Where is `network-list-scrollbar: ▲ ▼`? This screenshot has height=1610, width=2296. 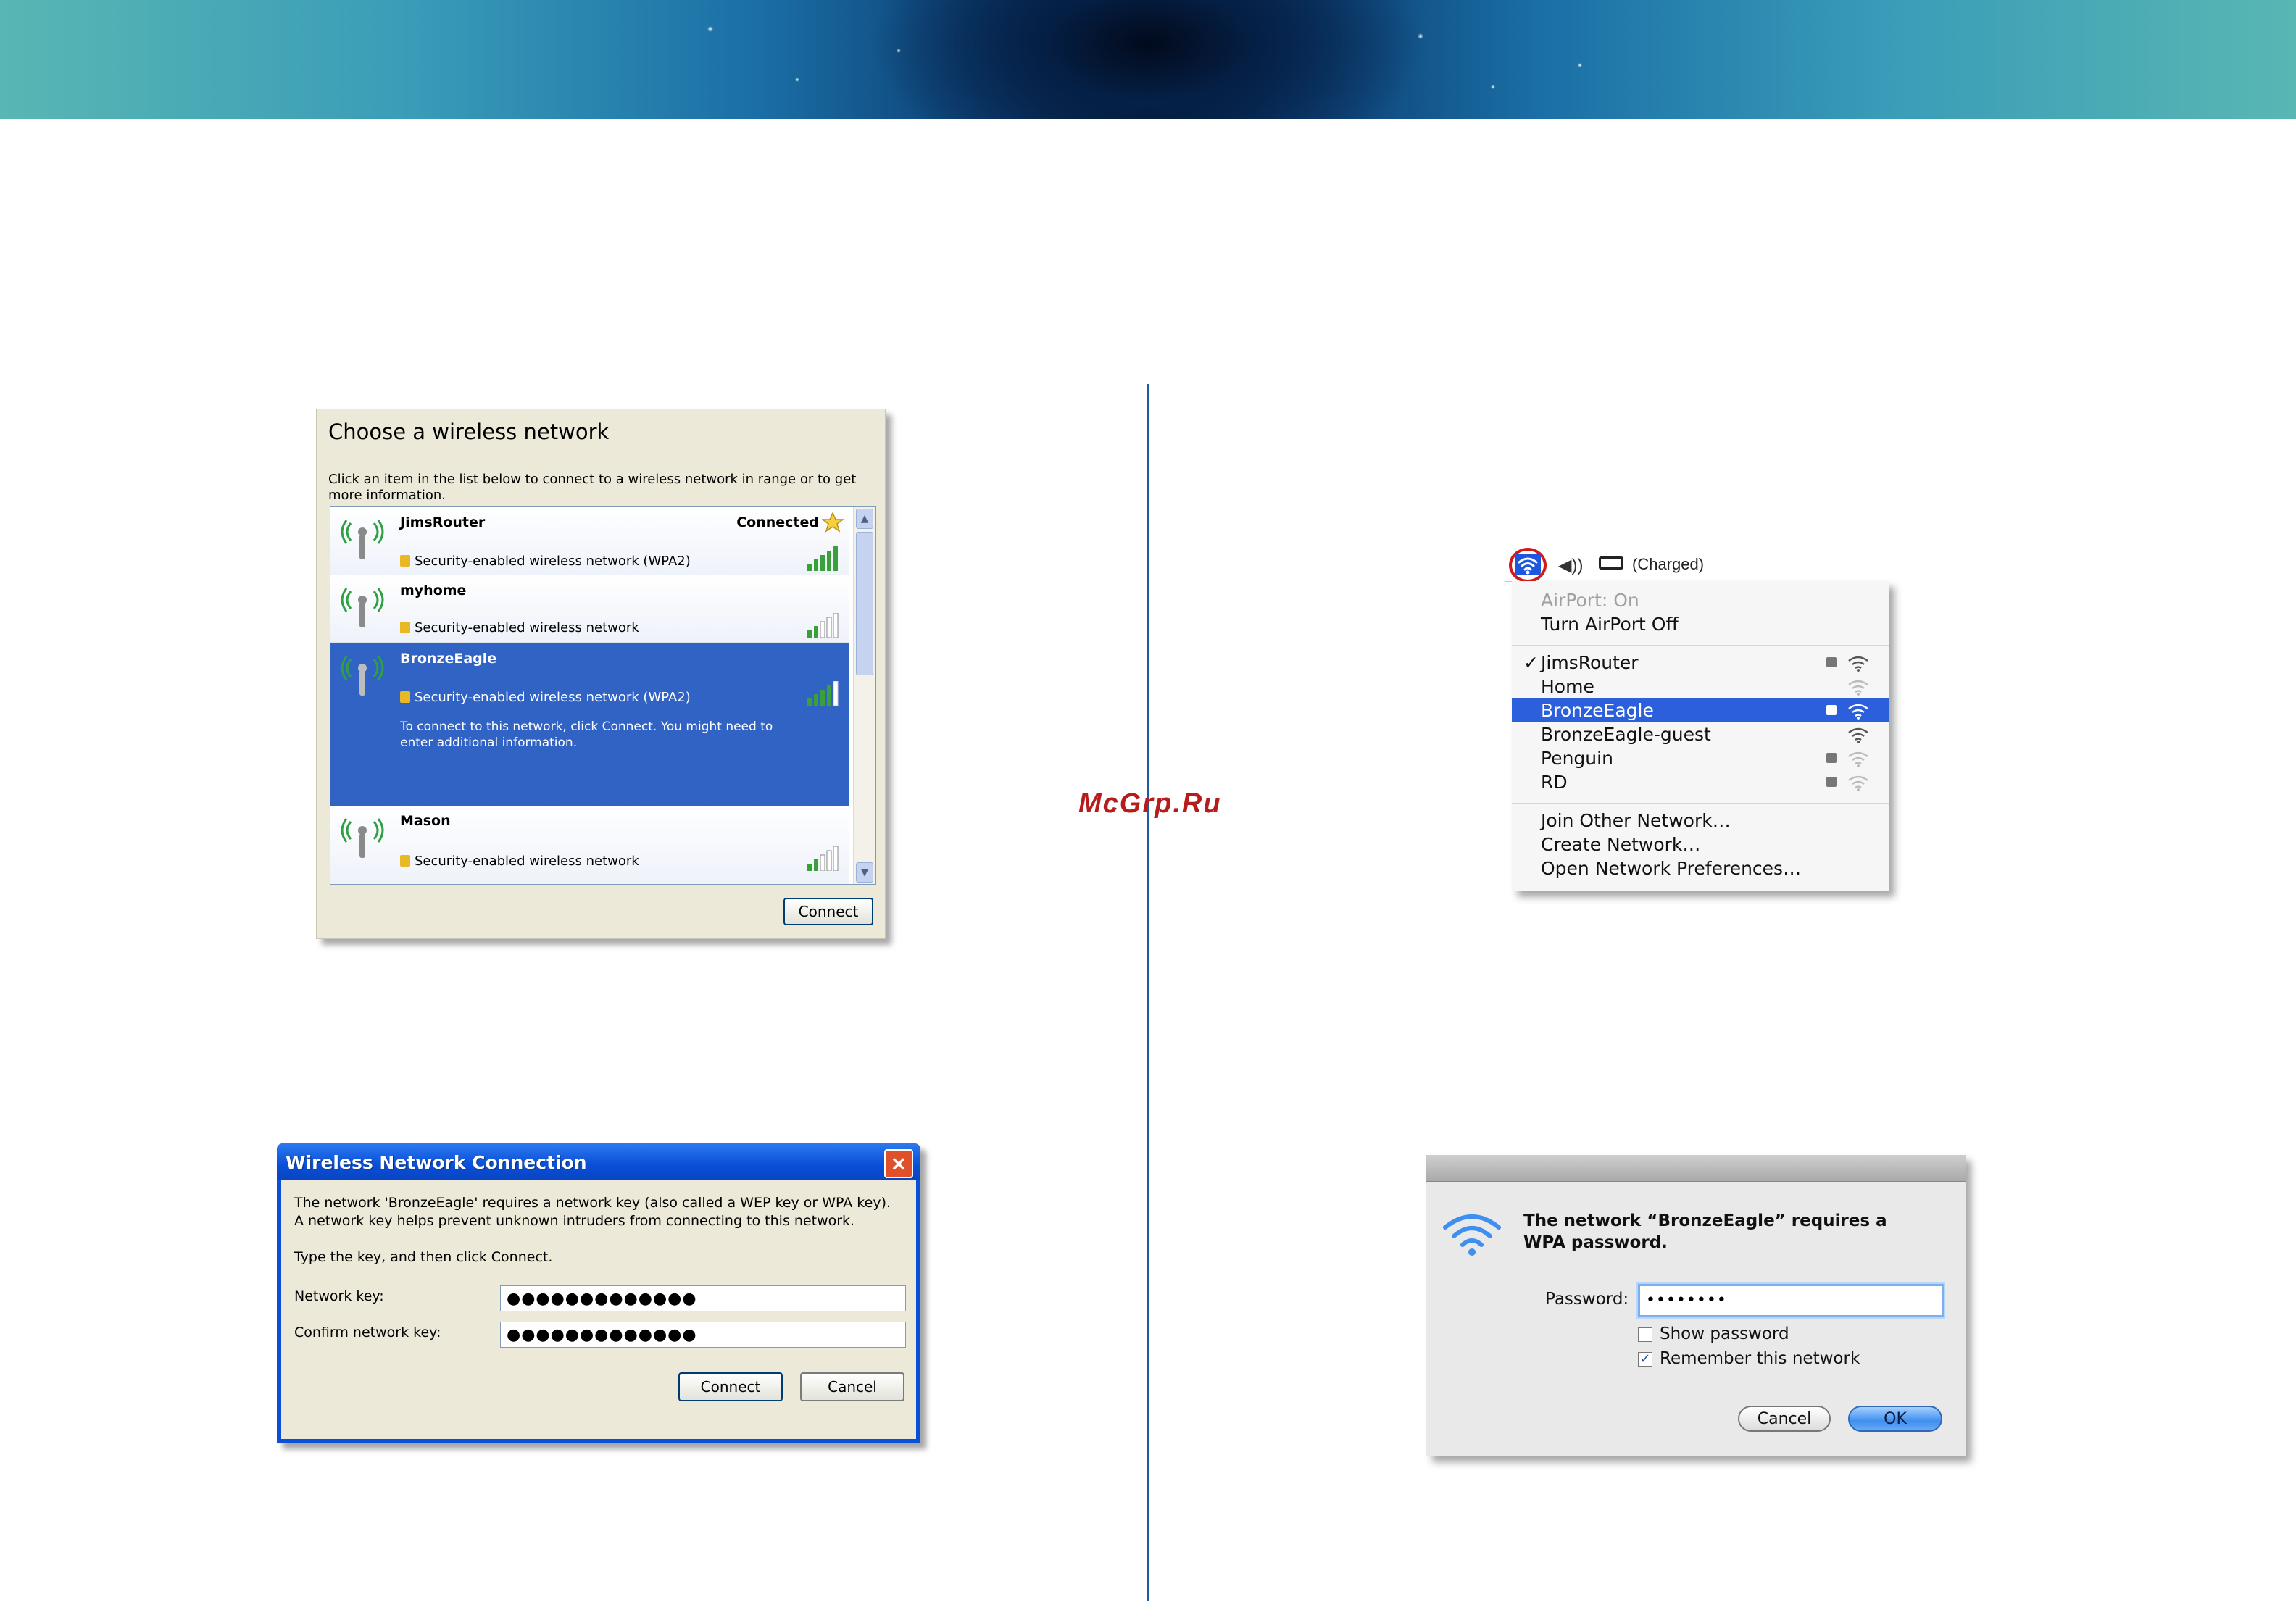 network-list-scrollbar: ▲ ▼ is located at coordinates (864, 695).